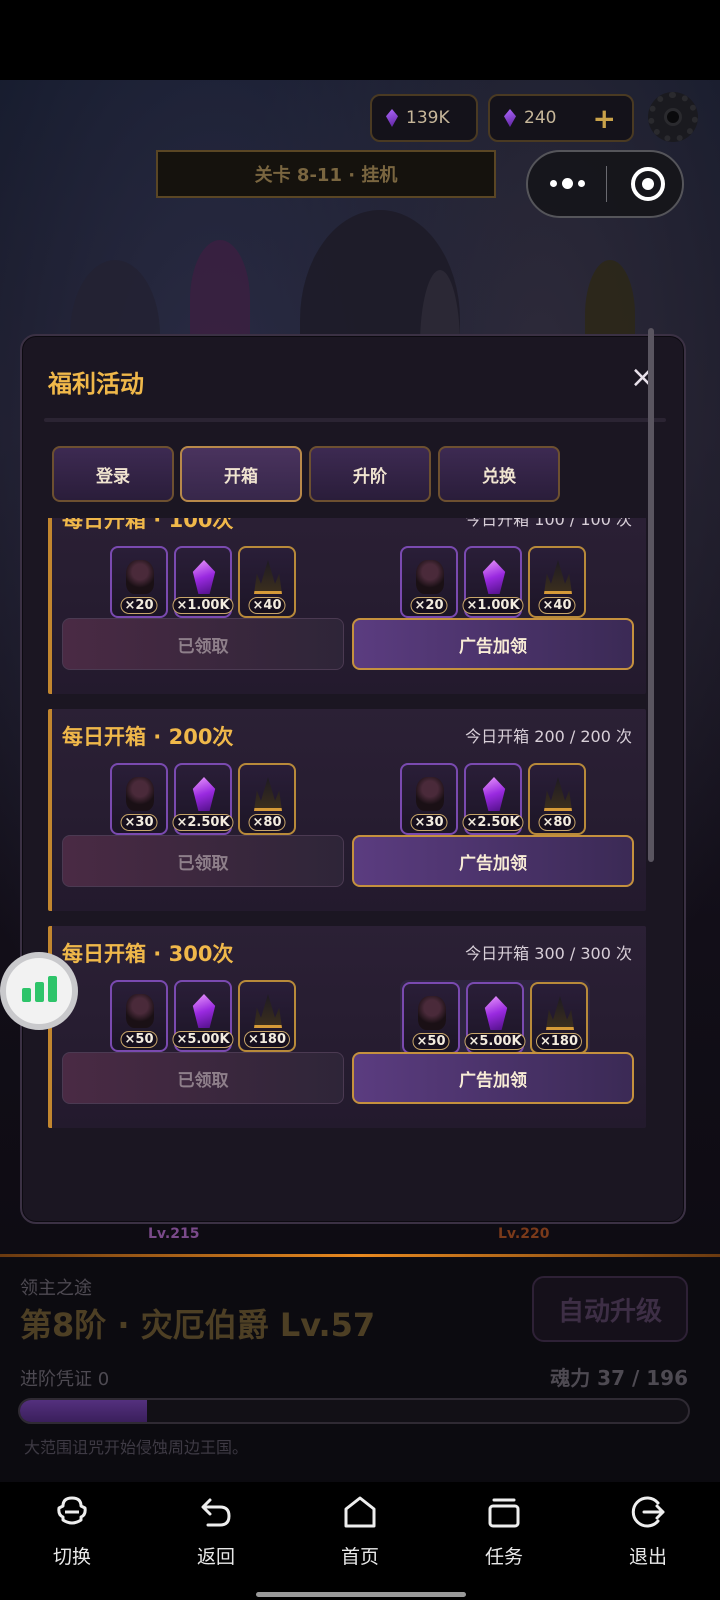 The height and width of the screenshot is (1600, 720). Describe the element at coordinates (65, 1379) in the screenshot. I see `advance-token: 进阶凭证 0` at that location.